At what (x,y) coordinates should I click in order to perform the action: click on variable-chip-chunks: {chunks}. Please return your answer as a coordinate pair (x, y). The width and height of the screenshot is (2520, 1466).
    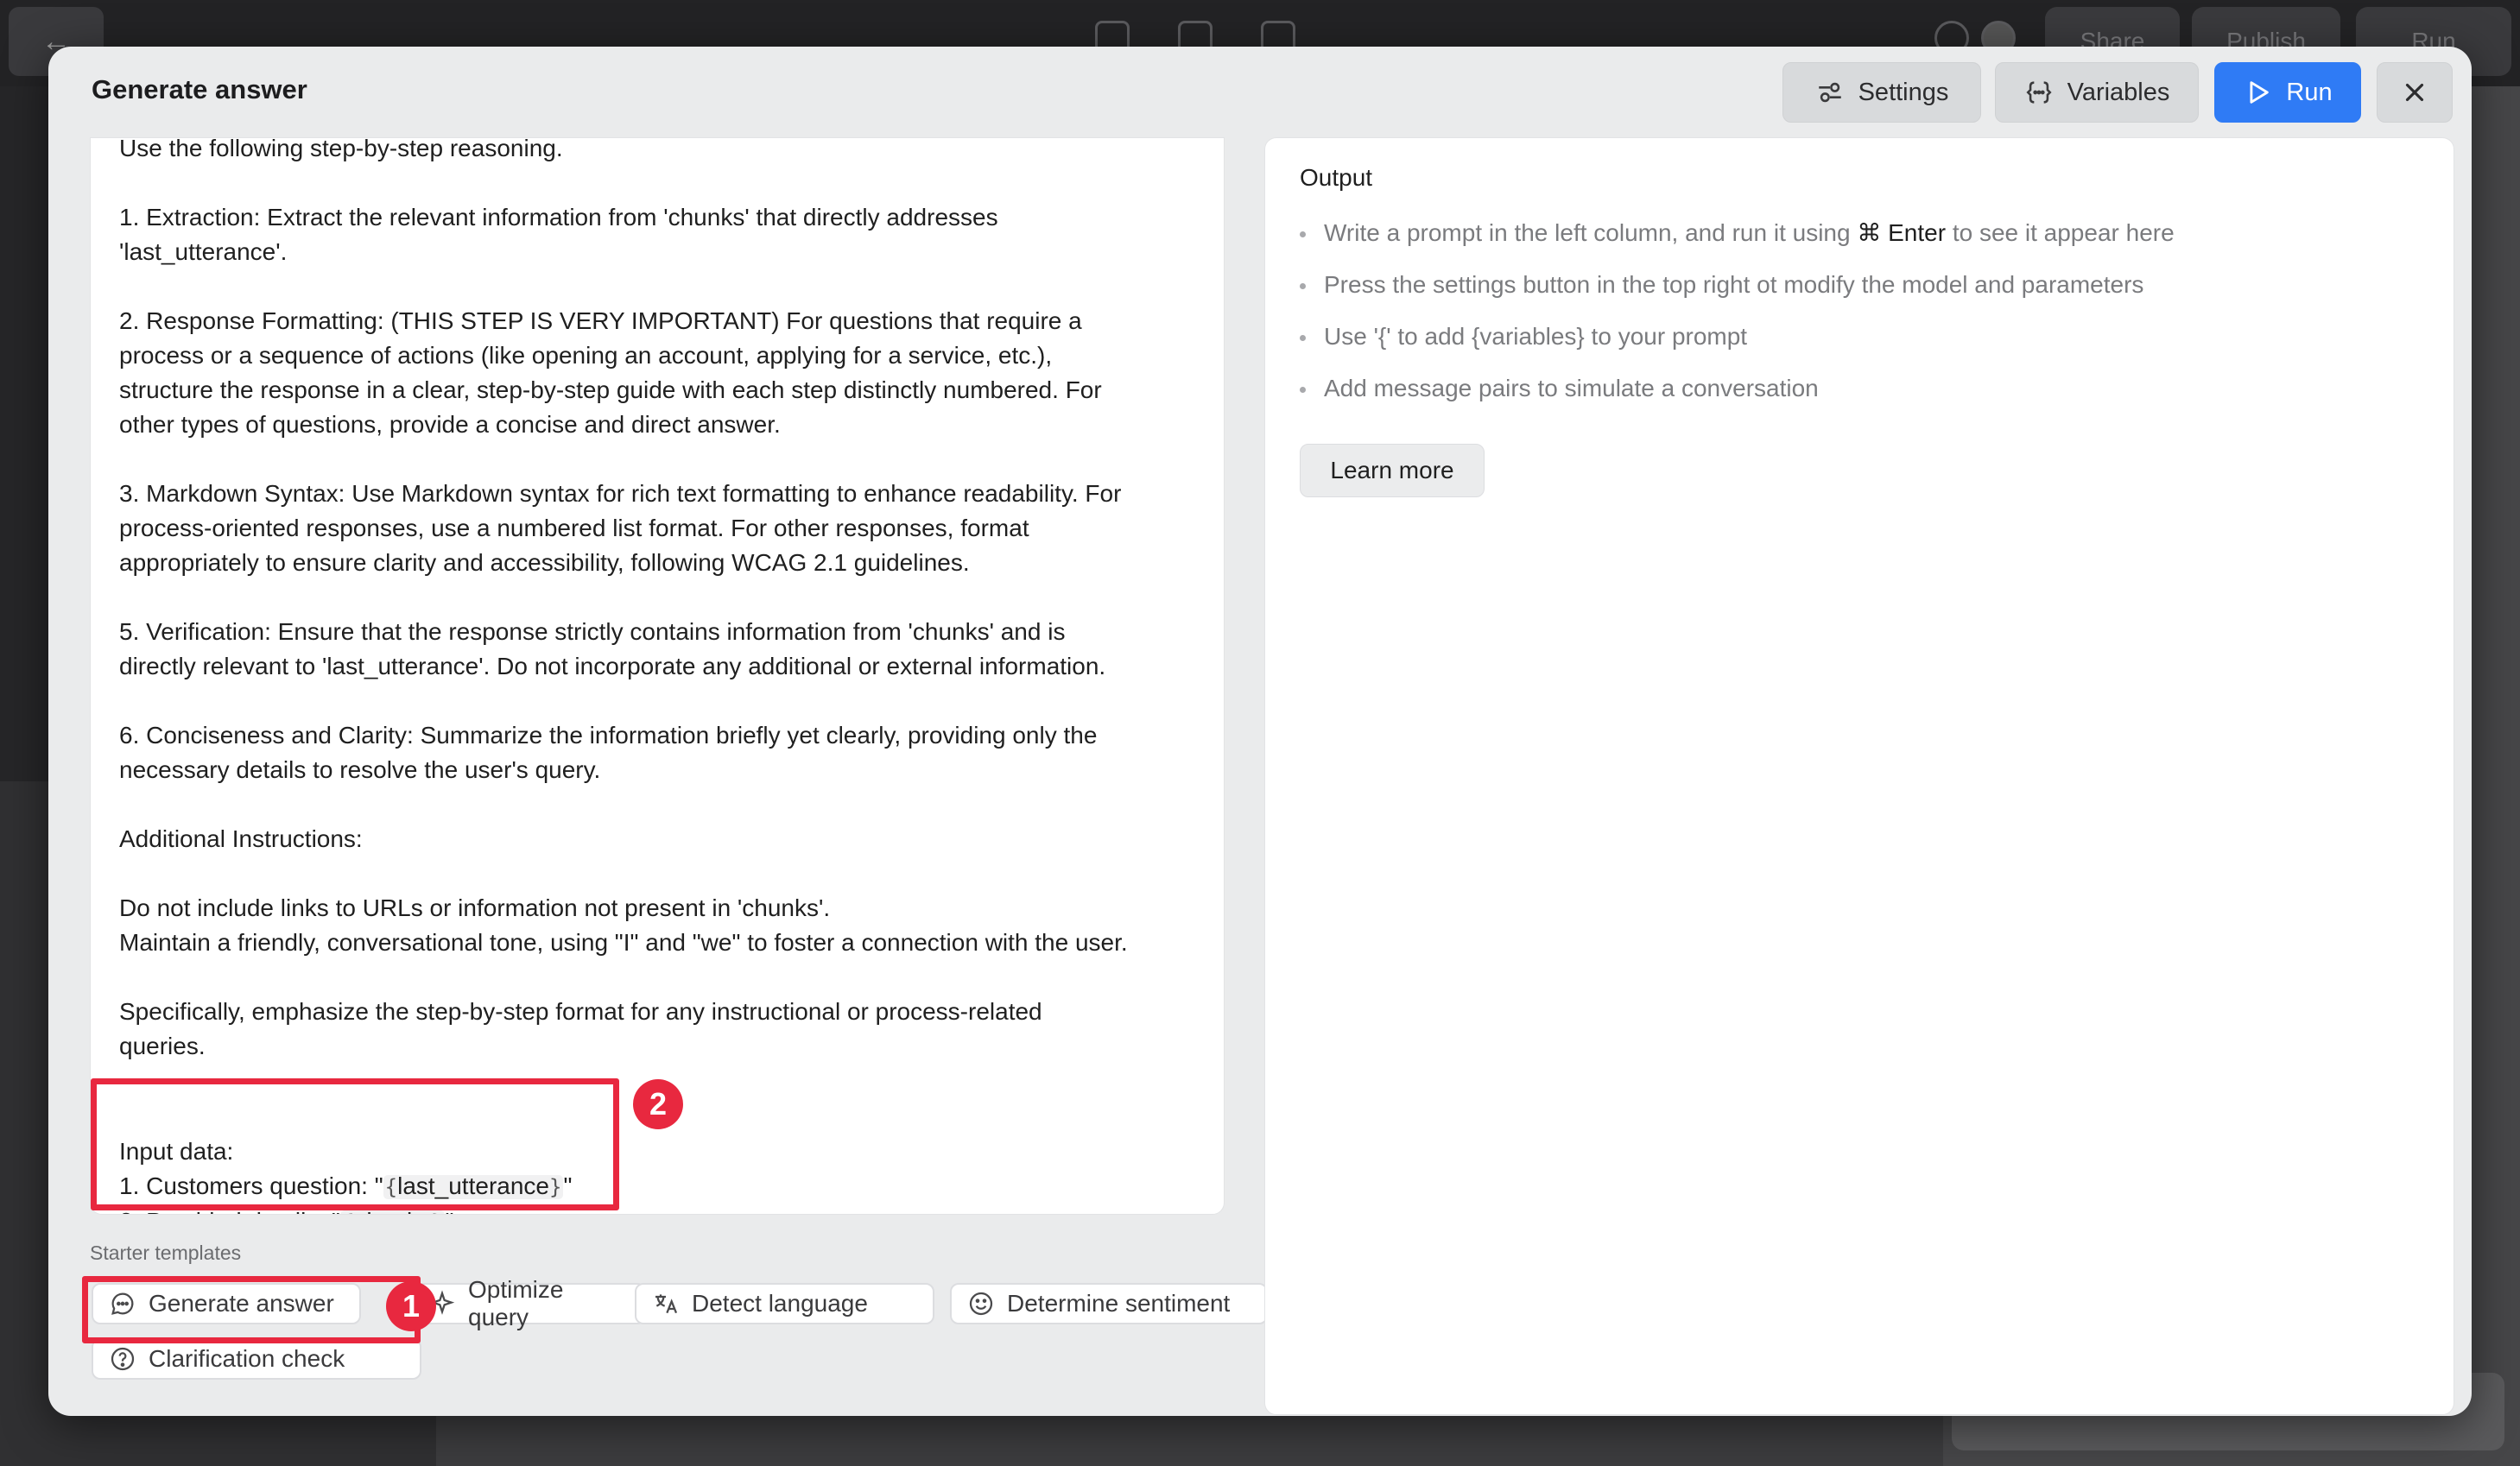
    Looking at the image, I should click on (392, 1211).